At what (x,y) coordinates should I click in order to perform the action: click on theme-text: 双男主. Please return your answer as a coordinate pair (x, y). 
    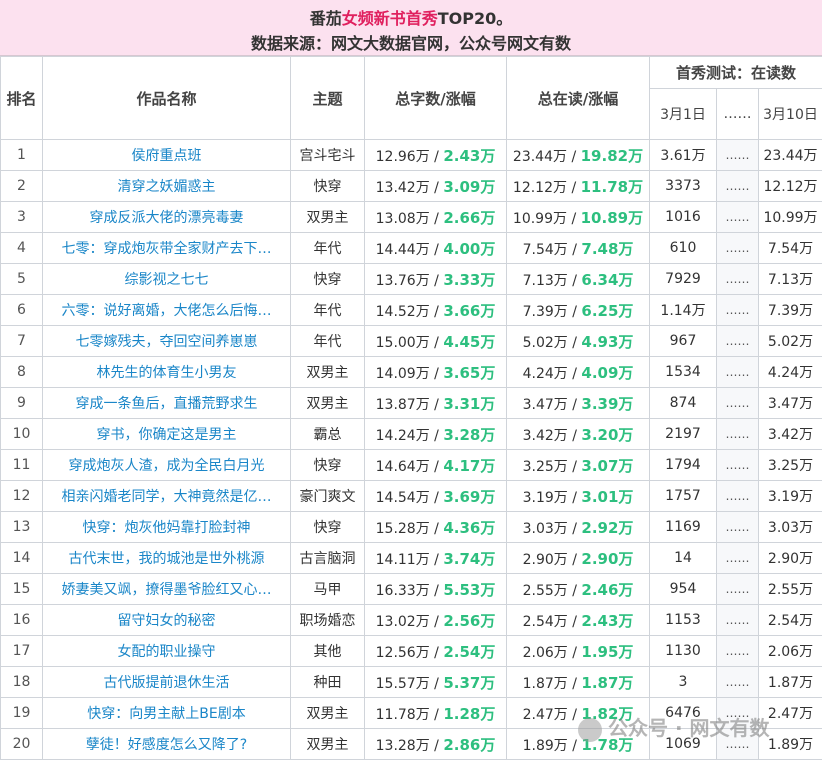
    Looking at the image, I should click on (328, 373).